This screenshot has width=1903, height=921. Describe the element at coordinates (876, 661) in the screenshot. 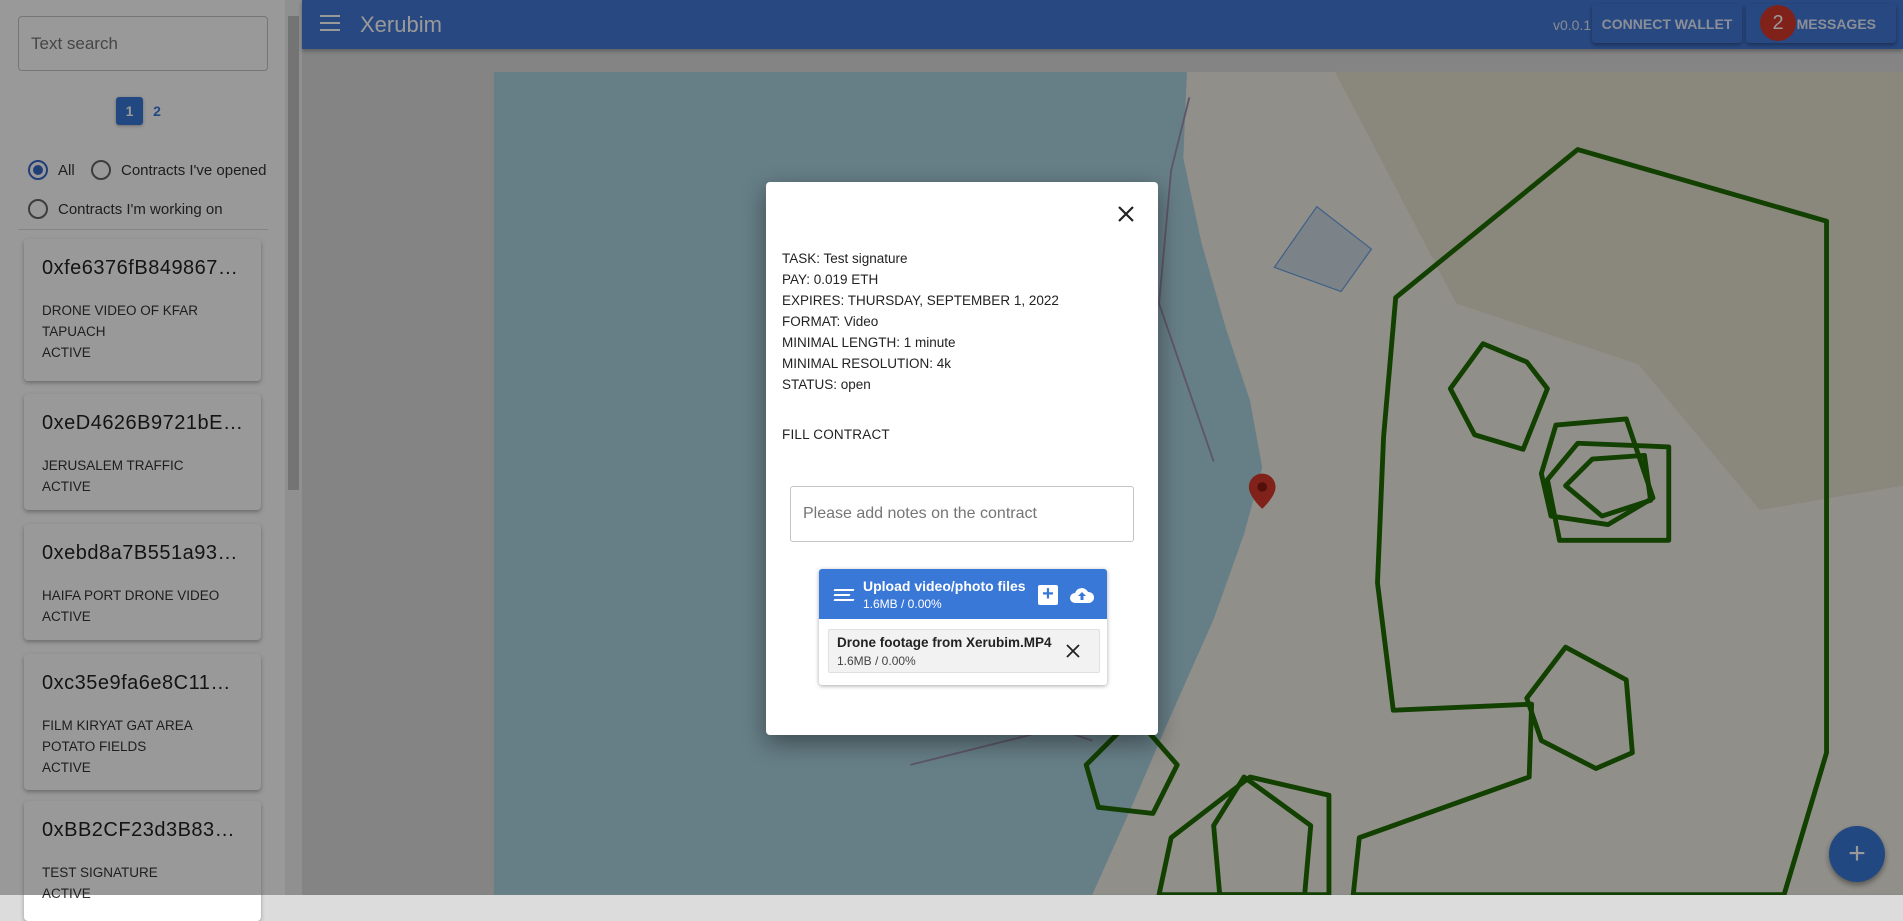

I see `file-size: 1.6MB / 0.00%` at that location.